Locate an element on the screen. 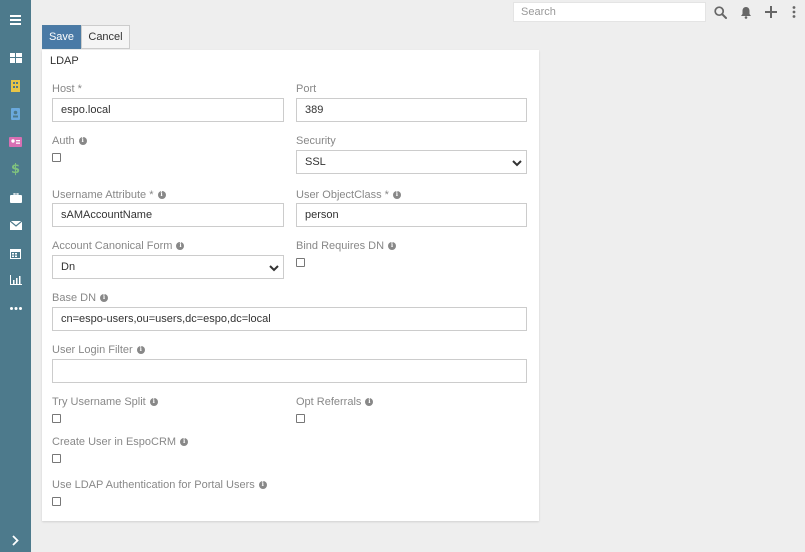  menu-dots-icon is located at coordinates (794, 12).